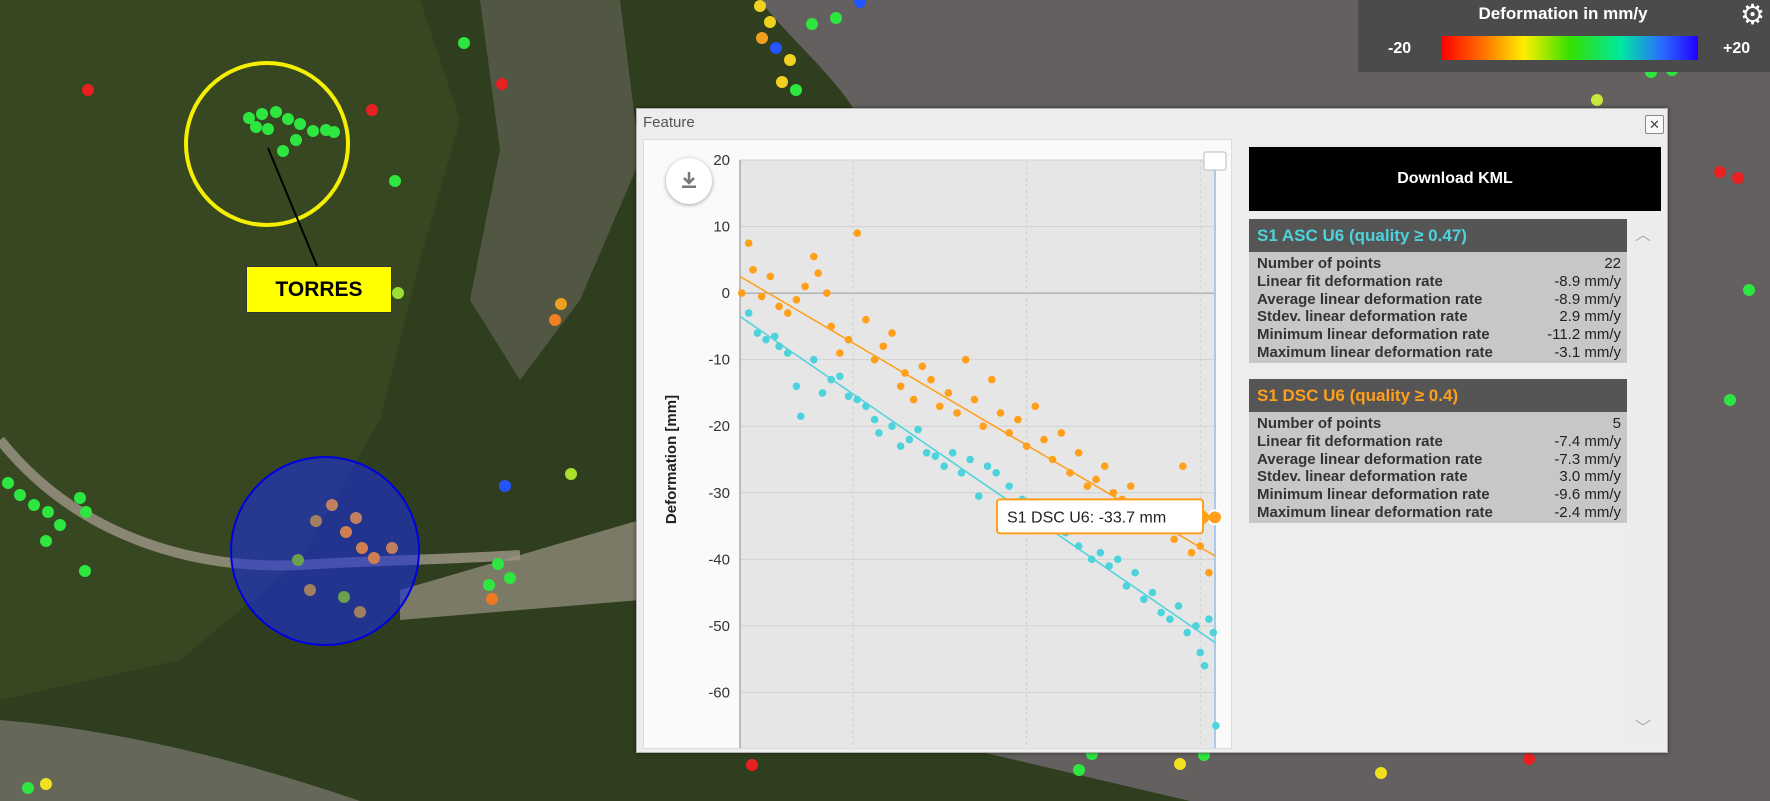 The image size is (1770, 801). I want to click on section-title-dsc: S1 DSC U6 (quality ≥ 0.4), so click(1438, 395).